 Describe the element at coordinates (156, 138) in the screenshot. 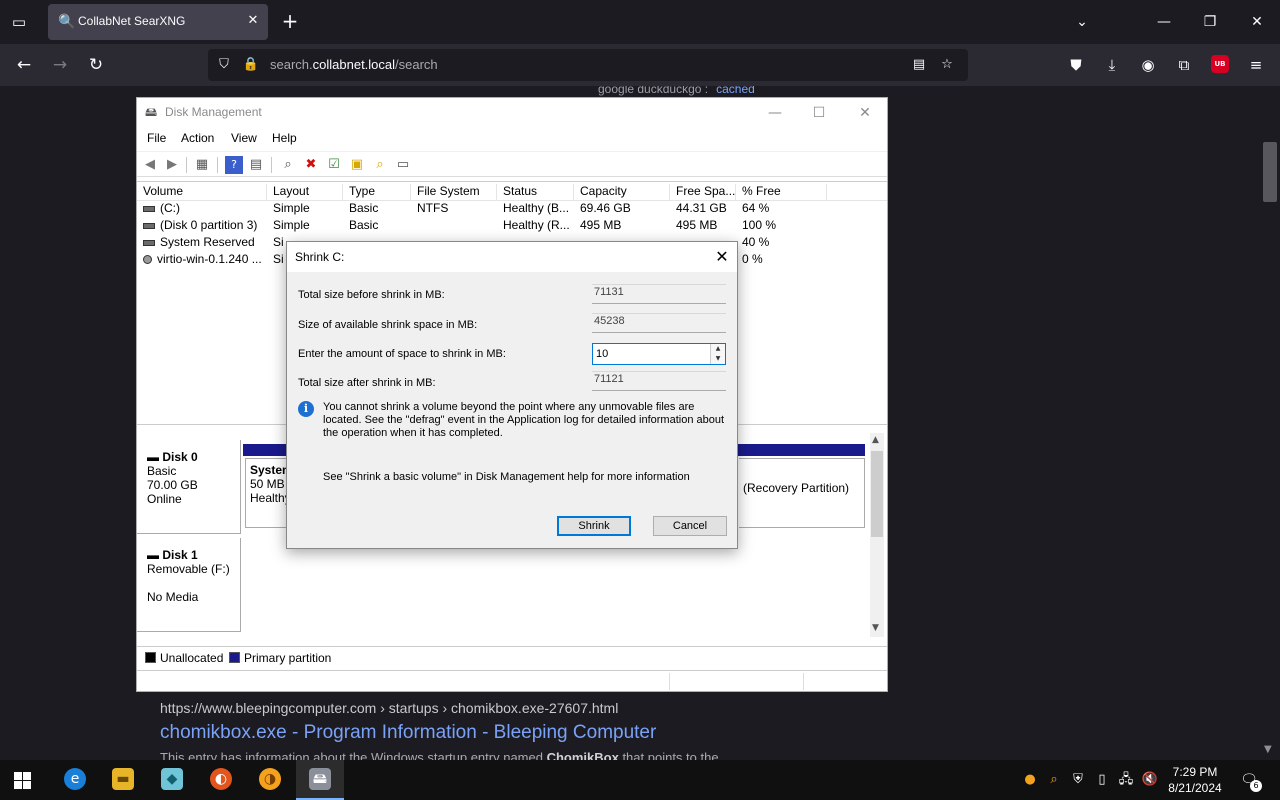

I see `menu-file: File` at that location.